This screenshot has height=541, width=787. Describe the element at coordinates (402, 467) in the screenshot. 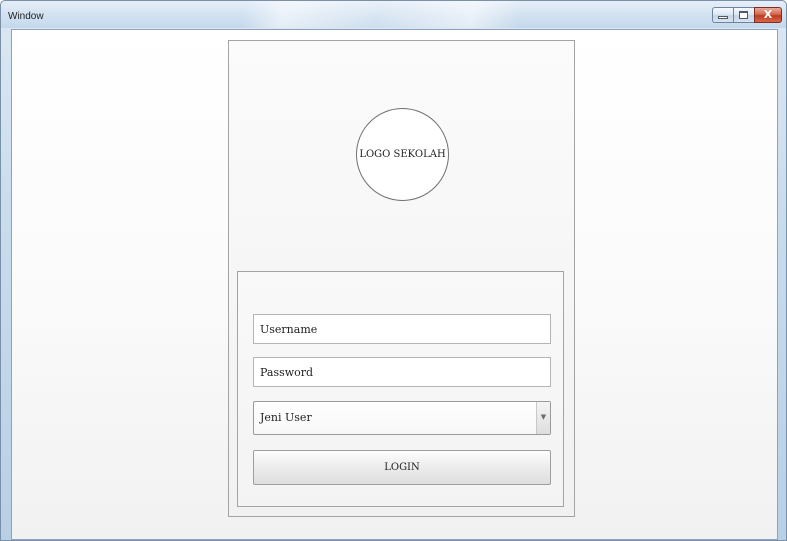

I see `login-button: LOGIN` at that location.